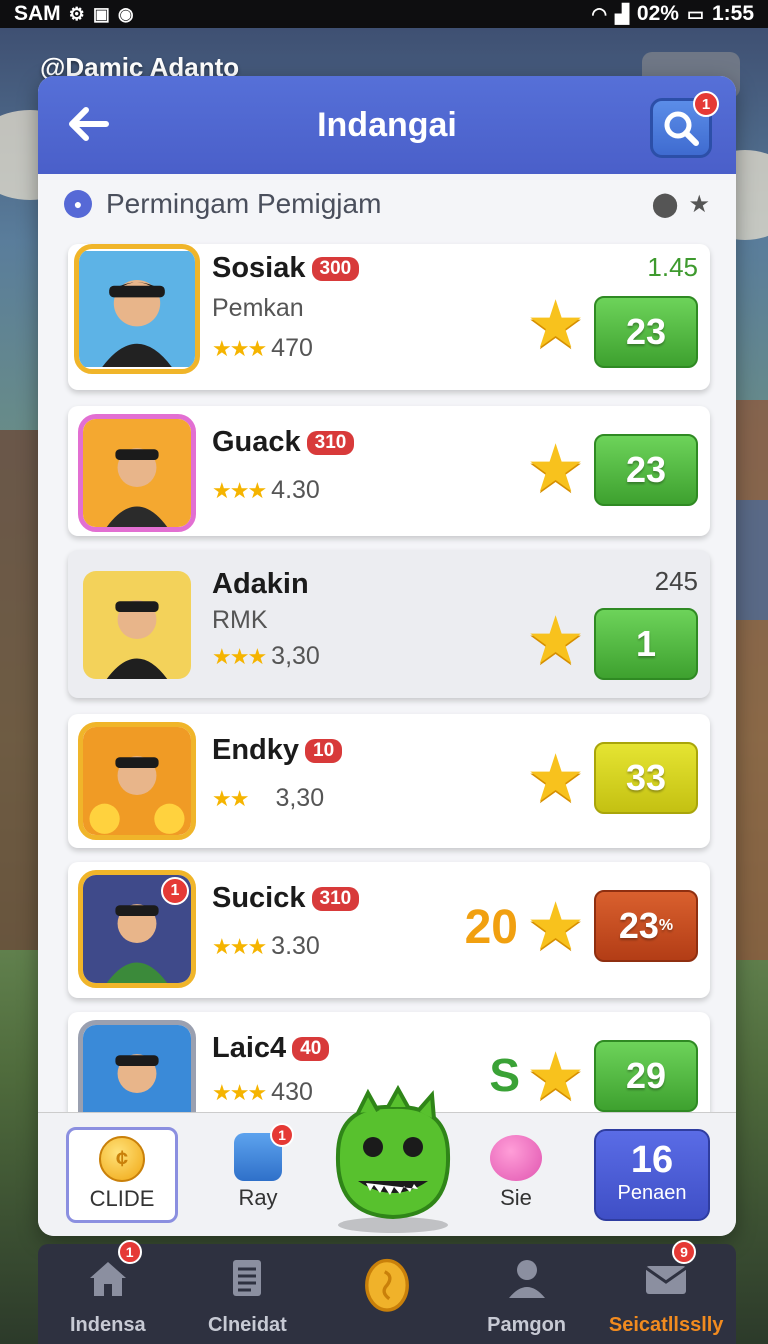 The height and width of the screenshot is (1344, 768). What do you see at coordinates (249, 1048) in the screenshot?
I see `player-name: Laic4` at bounding box center [249, 1048].